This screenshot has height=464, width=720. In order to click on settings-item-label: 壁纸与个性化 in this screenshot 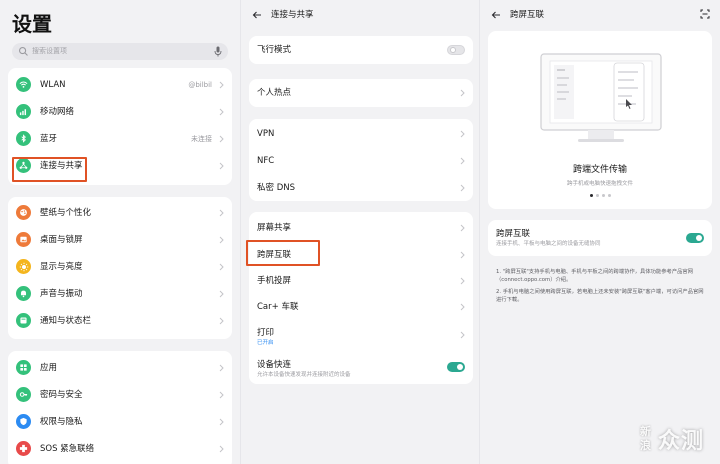, I will do `click(66, 213)`.